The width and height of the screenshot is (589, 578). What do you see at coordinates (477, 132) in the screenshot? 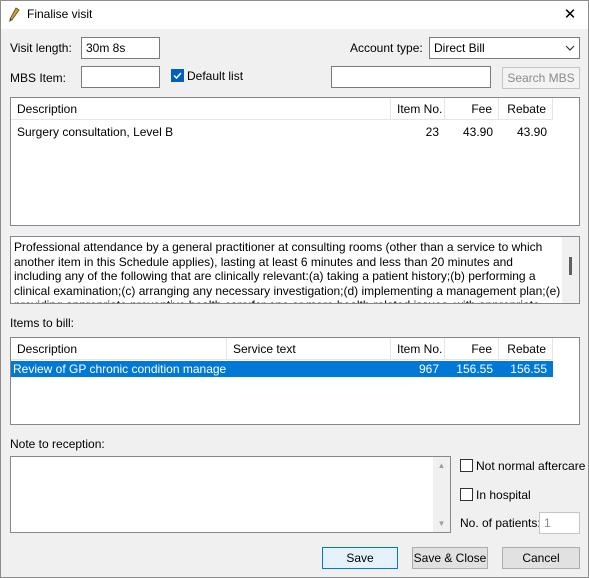
I see `row-fee: 43.90` at bounding box center [477, 132].